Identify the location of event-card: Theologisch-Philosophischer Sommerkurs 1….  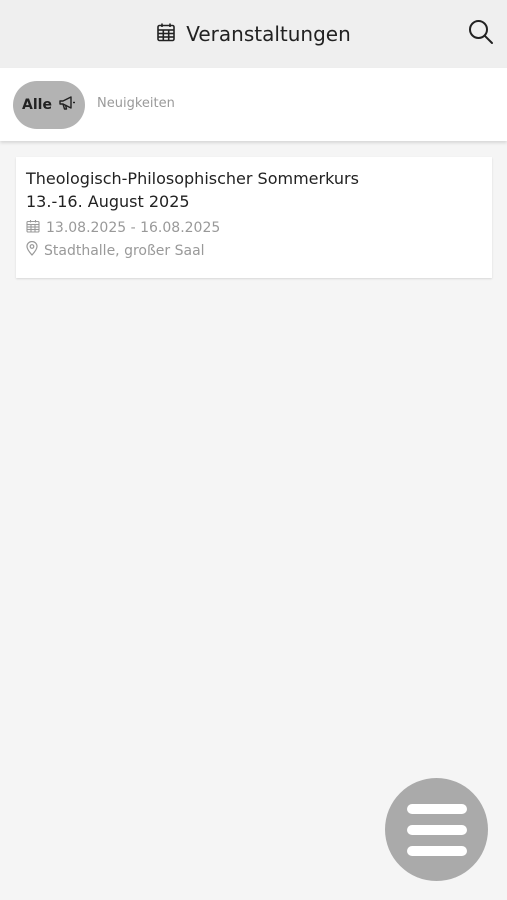
(254, 217).